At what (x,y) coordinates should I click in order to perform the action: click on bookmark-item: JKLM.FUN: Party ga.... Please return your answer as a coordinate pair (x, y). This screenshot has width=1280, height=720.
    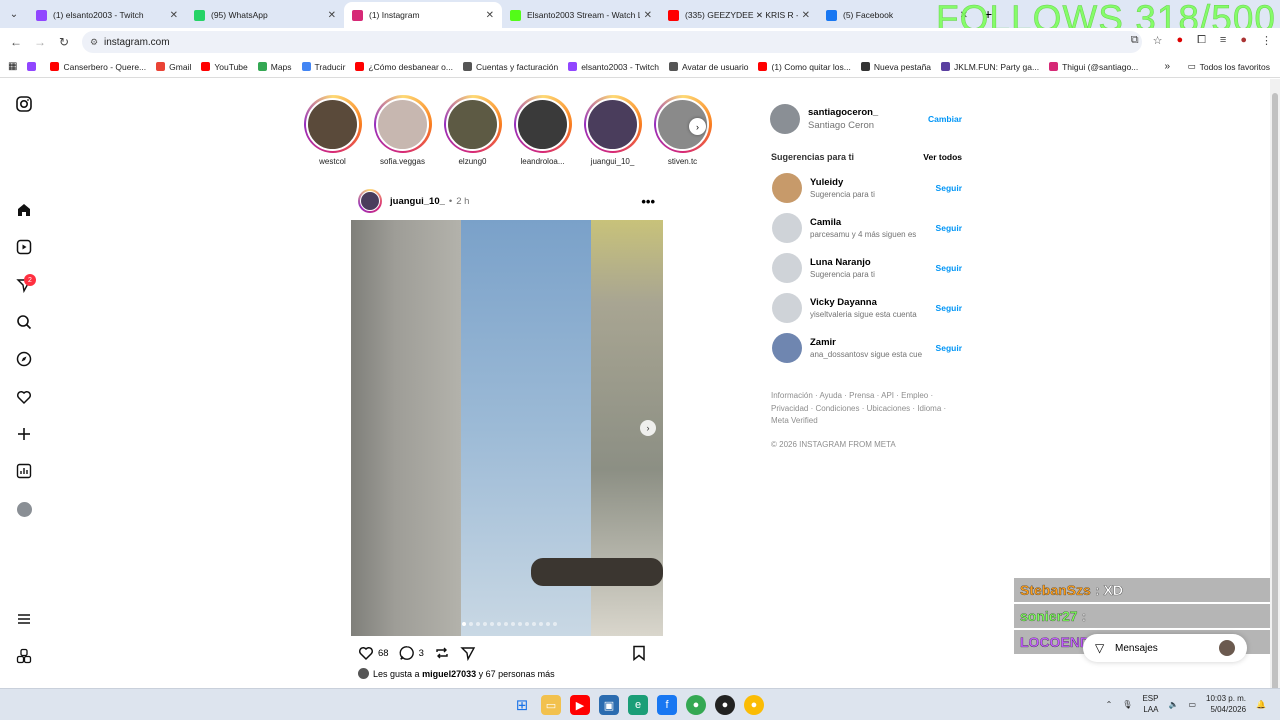
    Looking at the image, I should click on (990, 67).